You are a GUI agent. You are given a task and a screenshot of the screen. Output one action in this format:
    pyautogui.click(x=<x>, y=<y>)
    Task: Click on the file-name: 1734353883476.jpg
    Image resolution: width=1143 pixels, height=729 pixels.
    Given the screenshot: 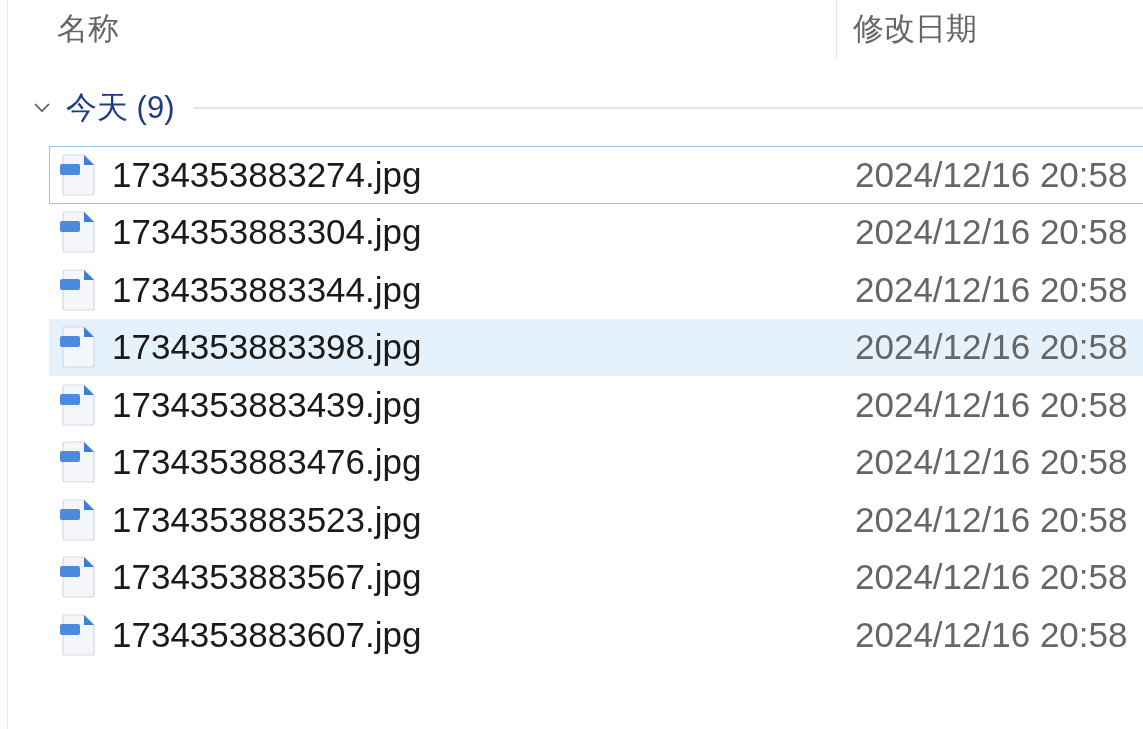 What is the action you would take?
    pyautogui.click(x=267, y=462)
    